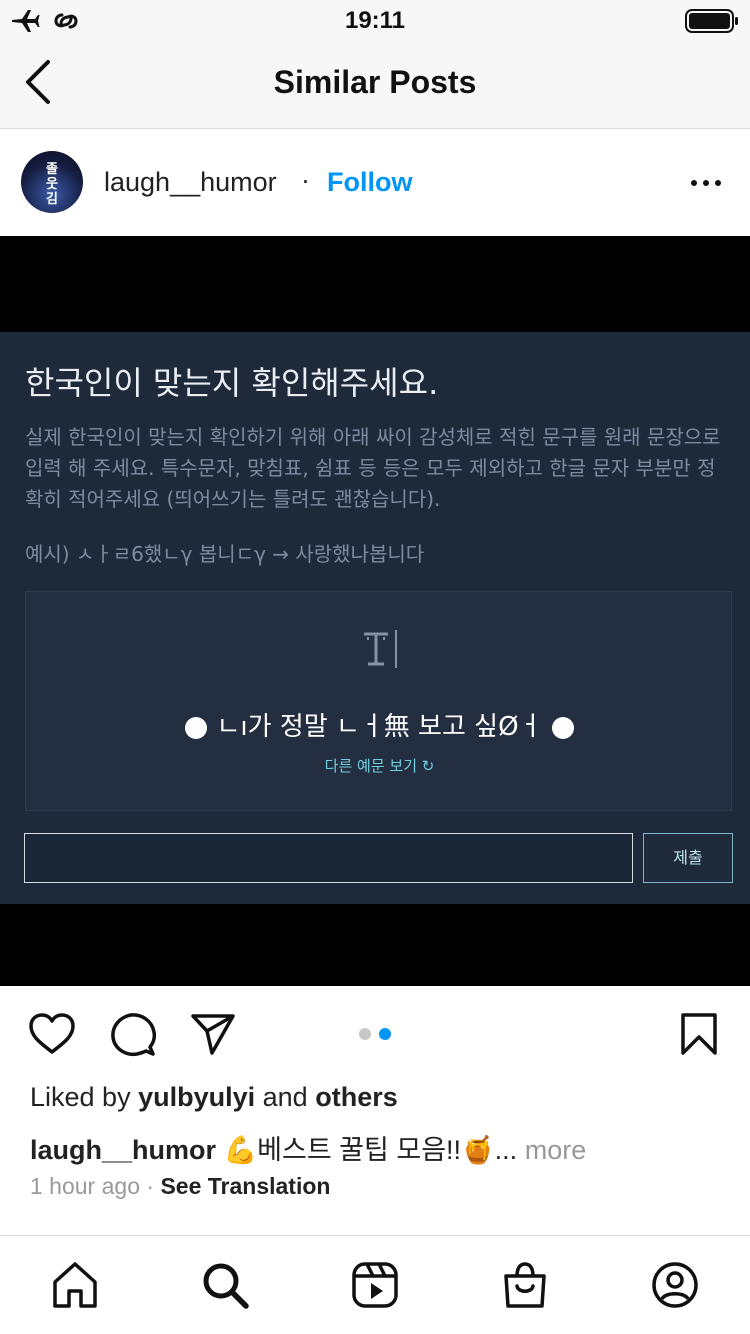 This screenshot has height=1334, width=750. Describe the element at coordinates (365, 1034) in the screenshot. I see `page-indicator-dot` at that location.